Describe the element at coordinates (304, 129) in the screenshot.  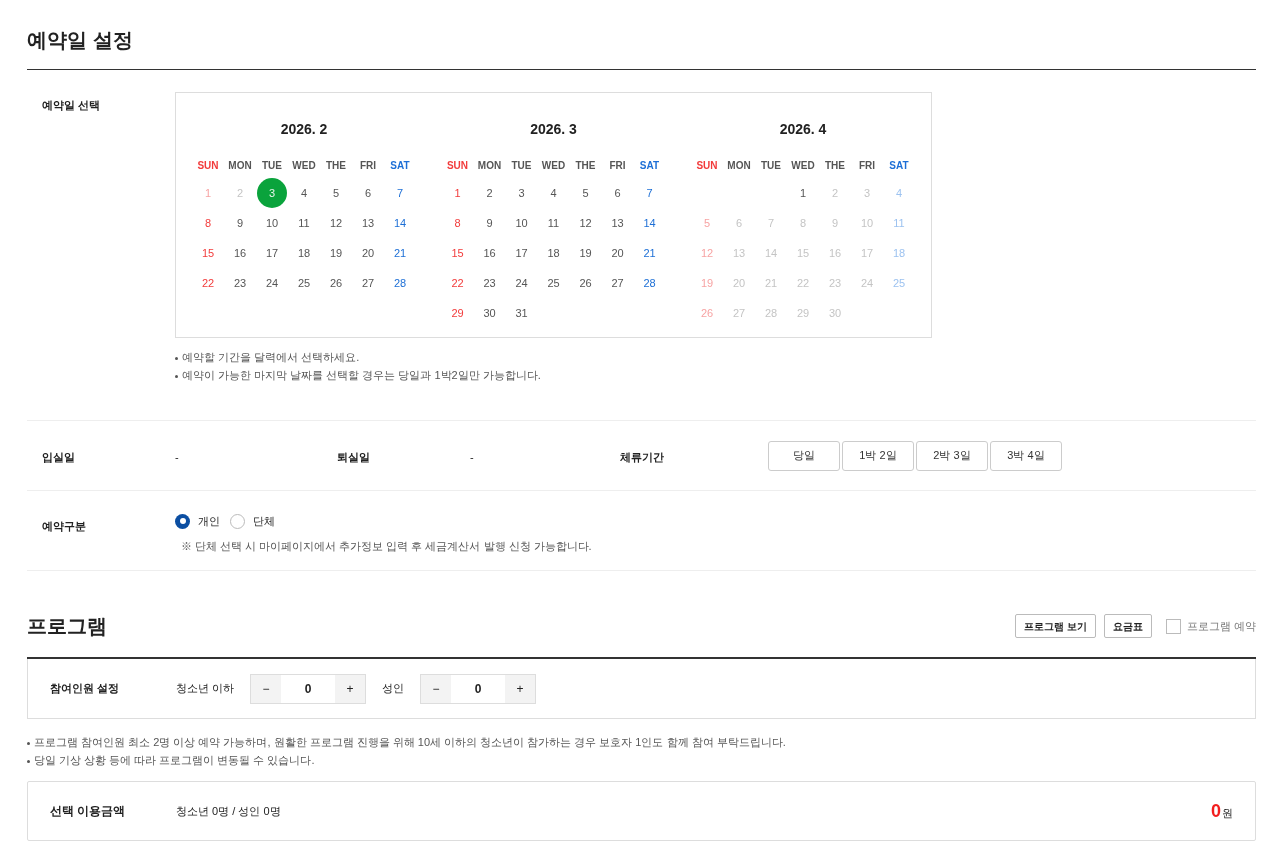
I see `month-title: 2026. 2` at that location.